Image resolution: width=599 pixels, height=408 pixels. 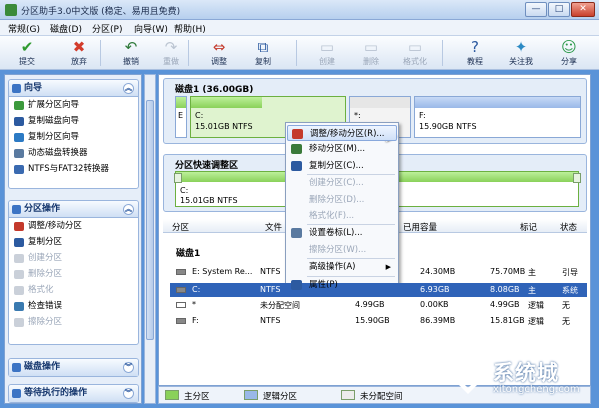 I want to click on unallocated-letter: *:, so click(x=357, y=115).